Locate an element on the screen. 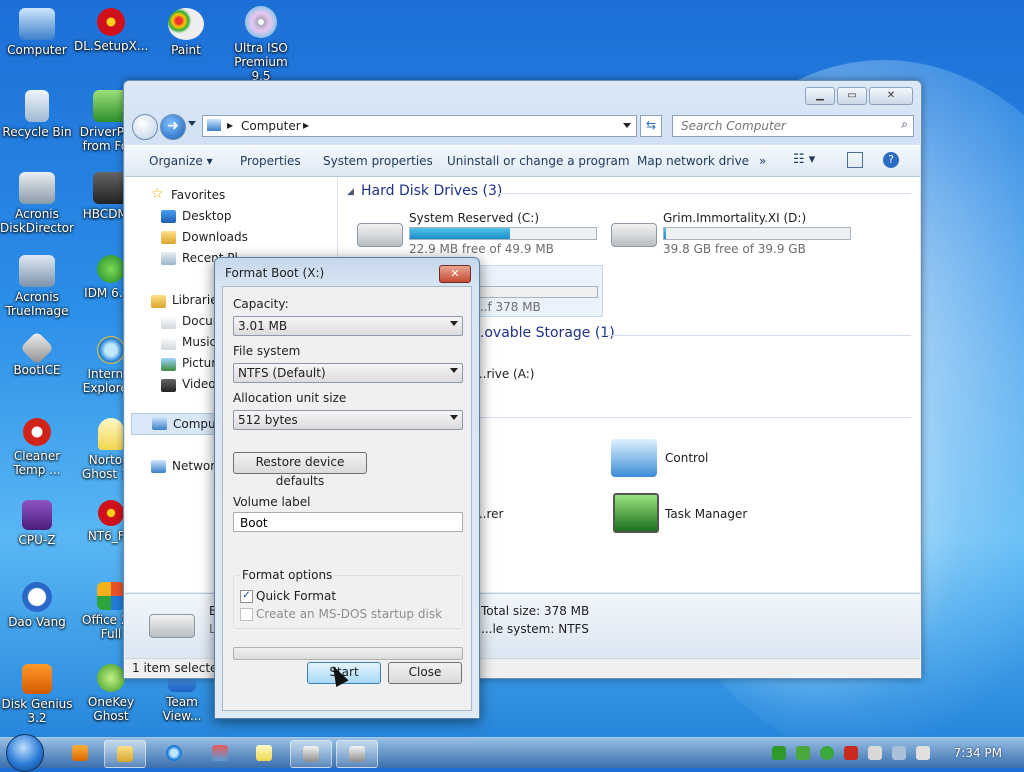  tray-network-icon is located at coordinates (779, 753).